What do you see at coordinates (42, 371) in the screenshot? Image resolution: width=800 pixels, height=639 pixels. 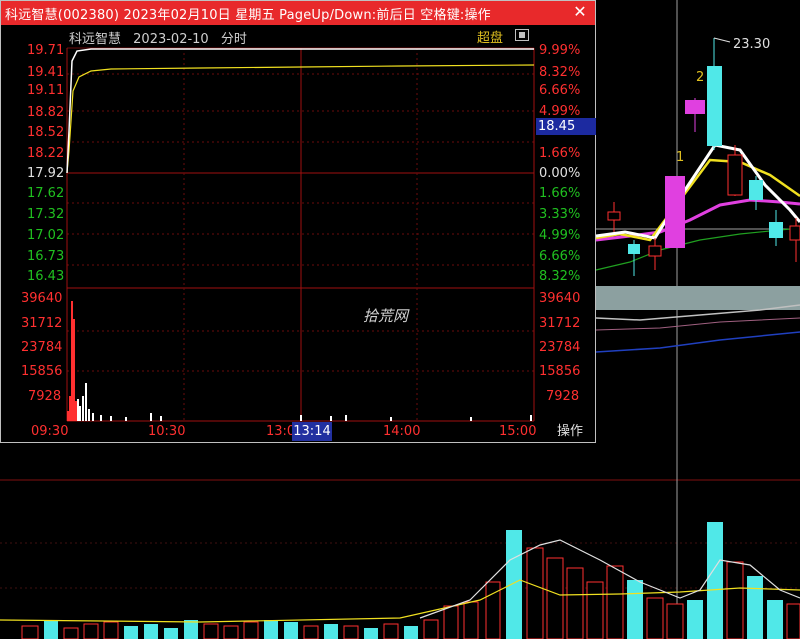 I see `volume-label: 15856` at bounding box center [42, 371].